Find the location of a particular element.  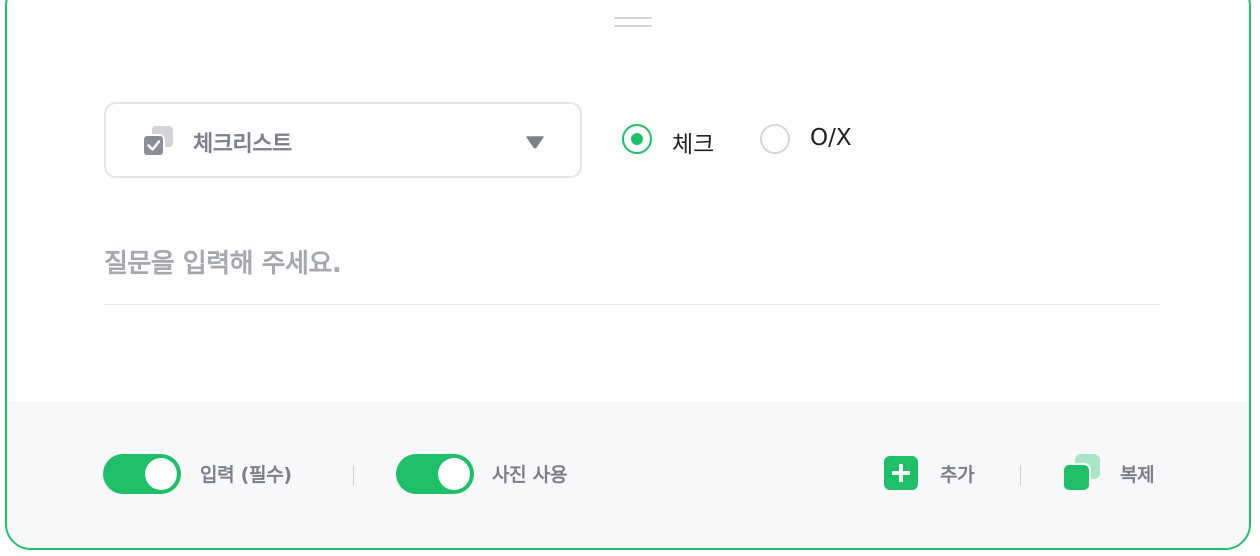

question-input is located at coordinates (632, 264).